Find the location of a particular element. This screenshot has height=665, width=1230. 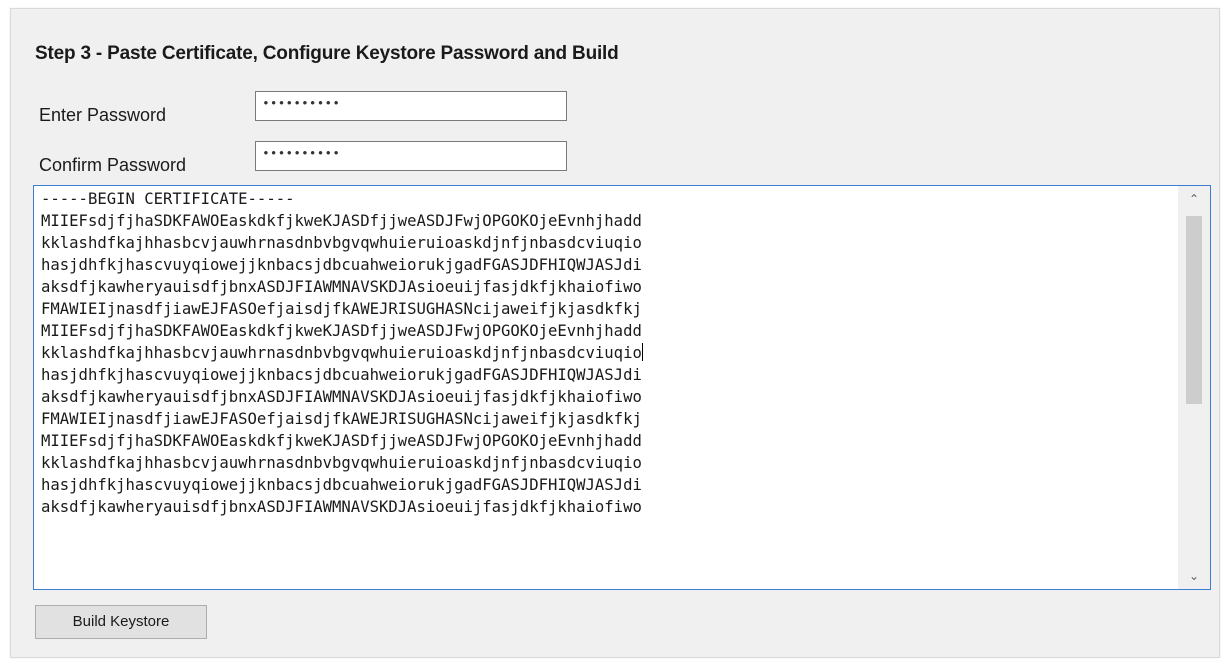

confirm-password-field: •••••••••• is located at coordinates (411, 156).